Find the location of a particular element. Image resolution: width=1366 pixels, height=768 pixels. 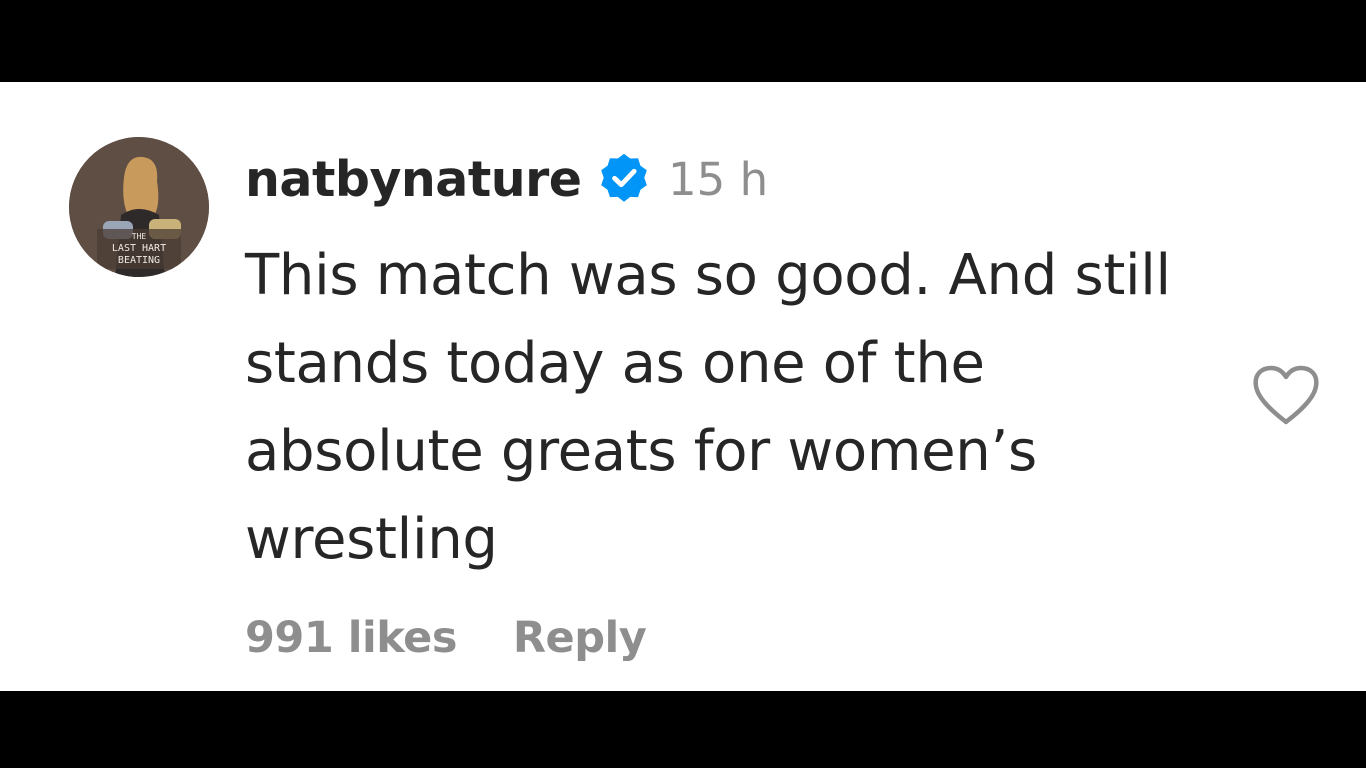

likes-count: 991 likes is located at coordinates (351, 638).